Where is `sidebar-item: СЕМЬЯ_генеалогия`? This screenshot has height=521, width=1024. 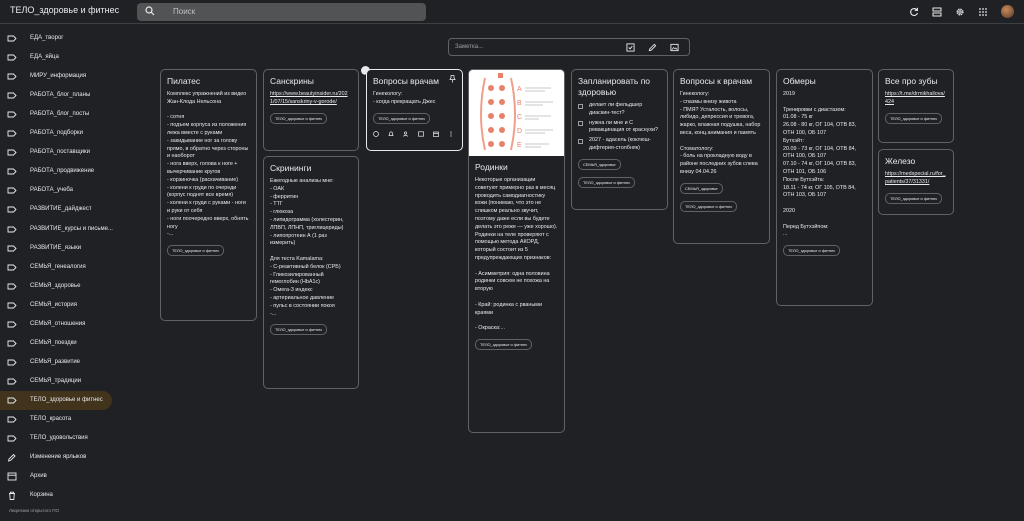 sidebar-item: СЕМЬЯ_генеалогия is located at coordinates (56, 267).